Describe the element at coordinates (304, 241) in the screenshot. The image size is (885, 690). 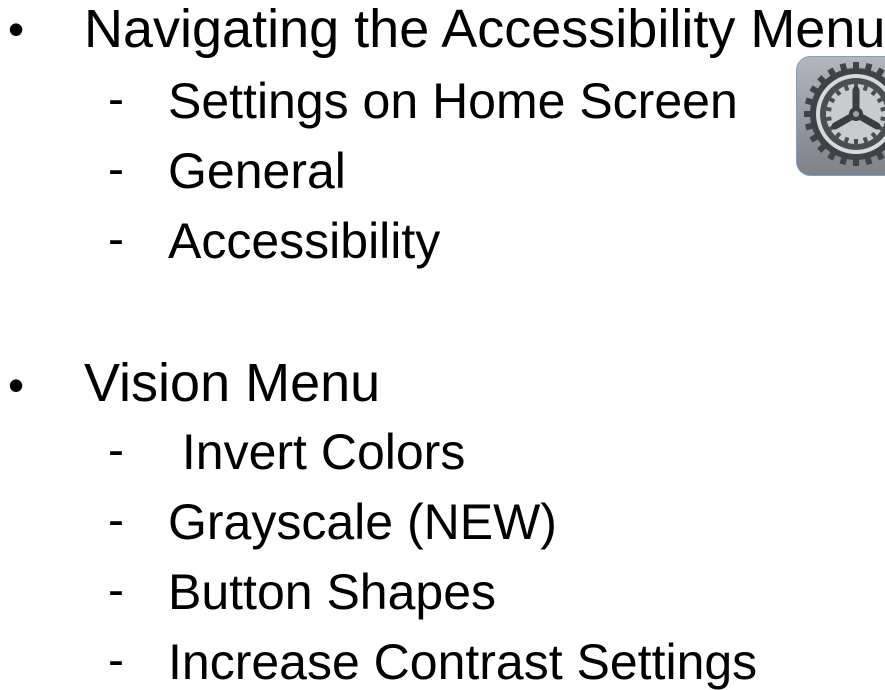
I see `list-item-accessibility: Accessibility` at that location.